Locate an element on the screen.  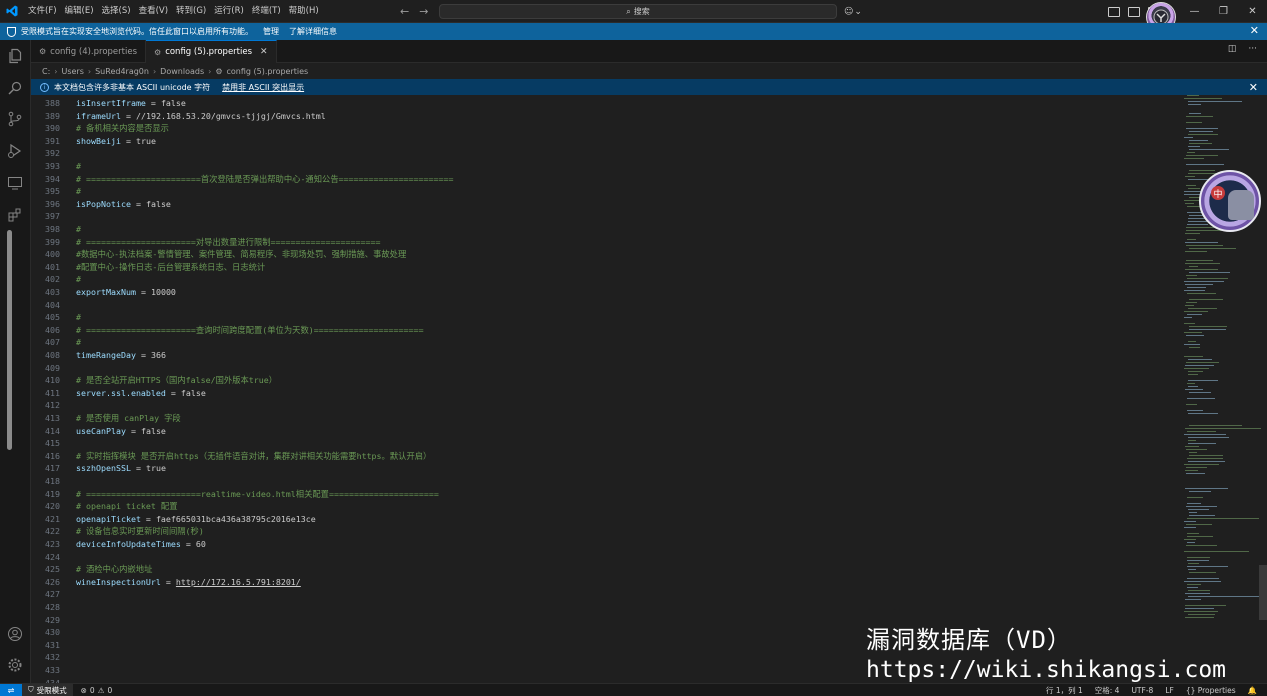
minimap: 中 is located at coordinates (1224, 389).